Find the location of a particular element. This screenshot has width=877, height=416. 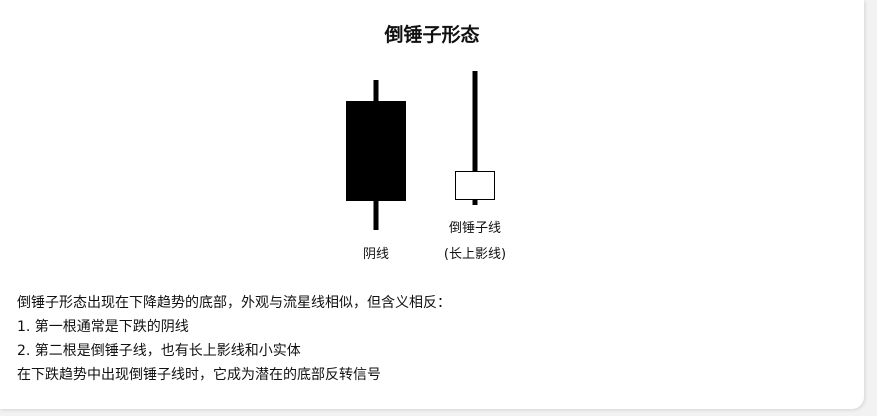

bearish-candle-body is located at coordinates (376, 151).